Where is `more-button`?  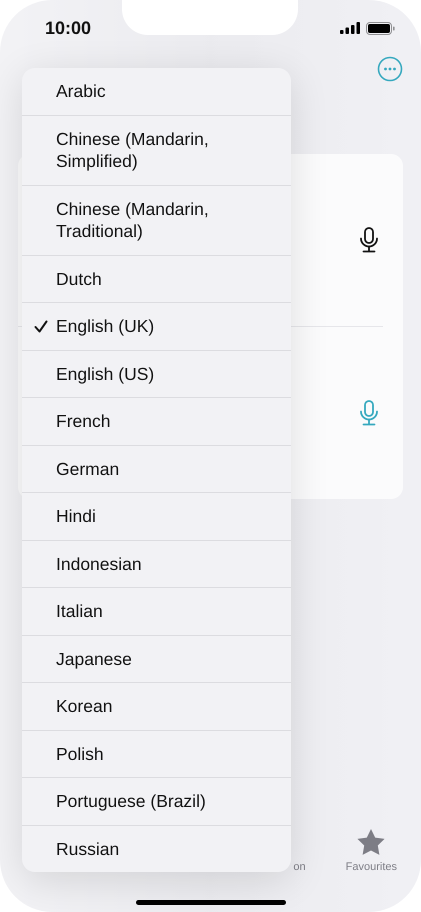 more-button is located at coordinates (390, 69).